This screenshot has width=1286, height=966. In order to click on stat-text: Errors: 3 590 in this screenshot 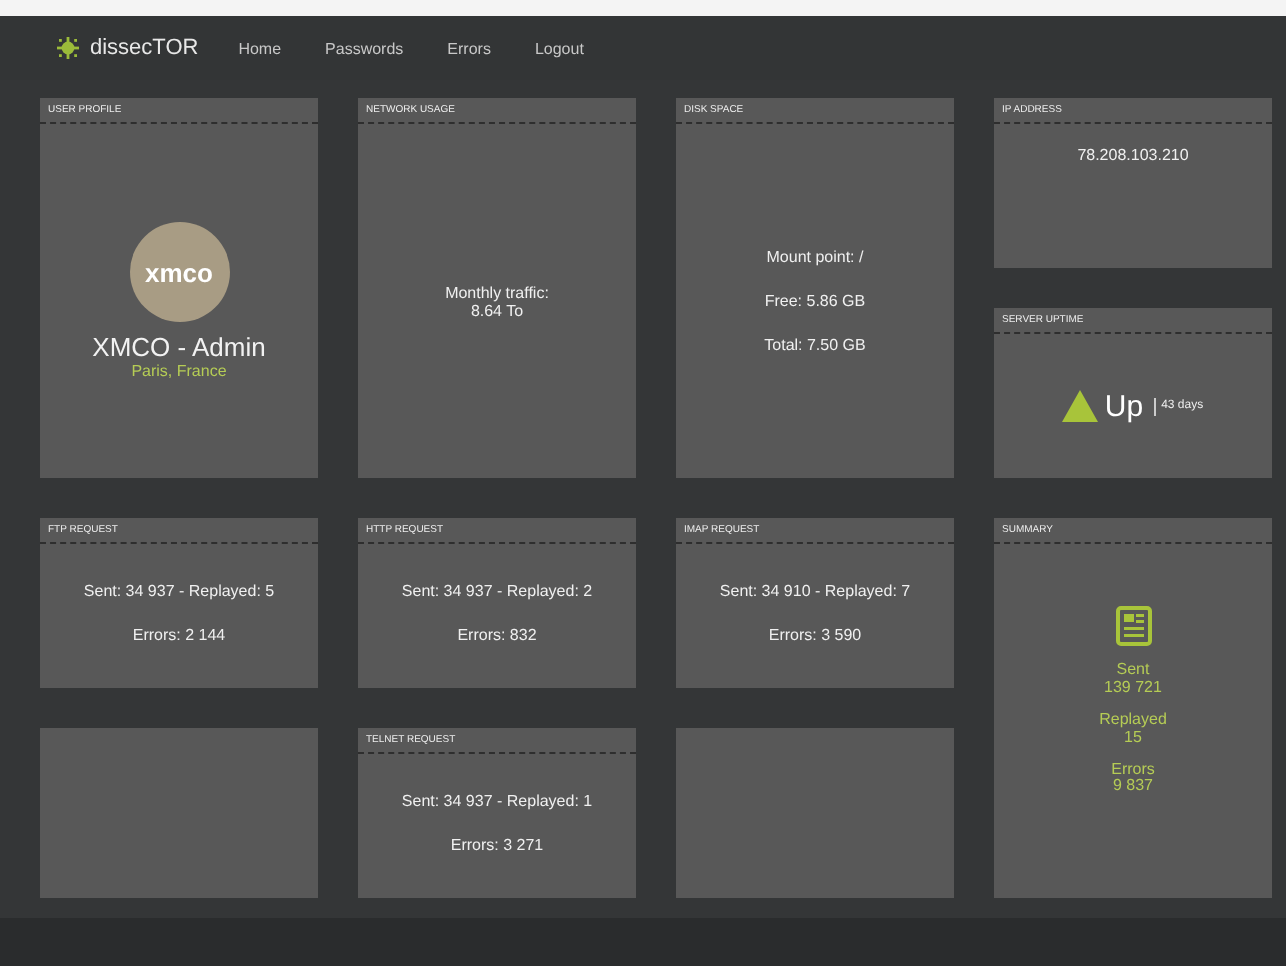, I will do `click(815, 634)`.